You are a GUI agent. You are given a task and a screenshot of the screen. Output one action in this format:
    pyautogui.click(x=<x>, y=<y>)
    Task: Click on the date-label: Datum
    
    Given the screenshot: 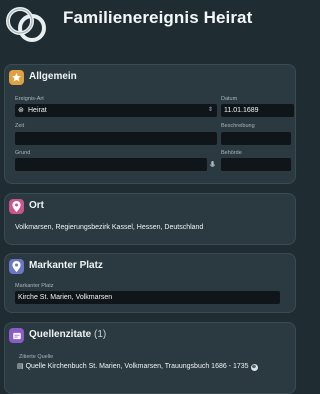 What is the action you would take?
    pyautogui.click(x=229, y=99)
    